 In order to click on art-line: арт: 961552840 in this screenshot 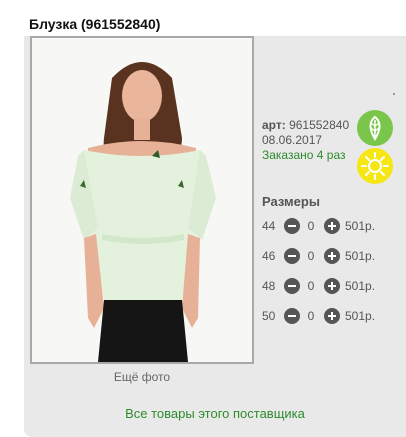, I will do `click(305, 125)`.